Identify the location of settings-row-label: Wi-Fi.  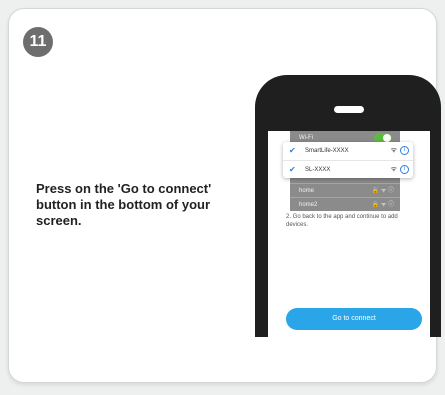
(306, 138).